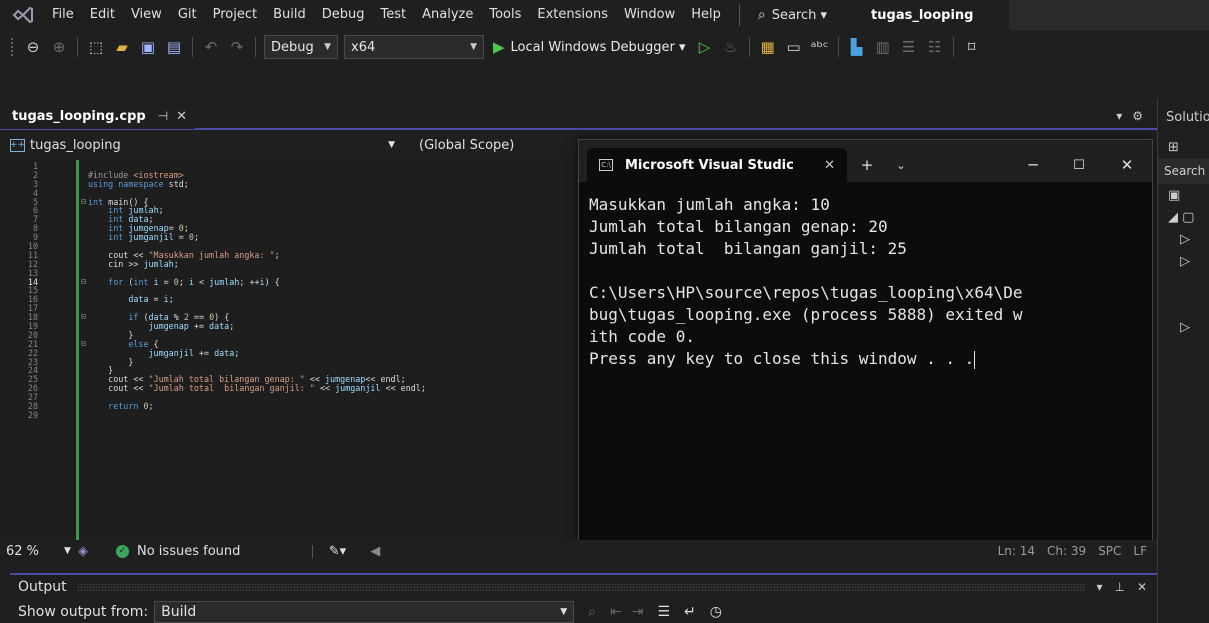  Describe the element at coordinates (122, 47) in the screenshot. I see `open-file-icon: ▰` at that location.